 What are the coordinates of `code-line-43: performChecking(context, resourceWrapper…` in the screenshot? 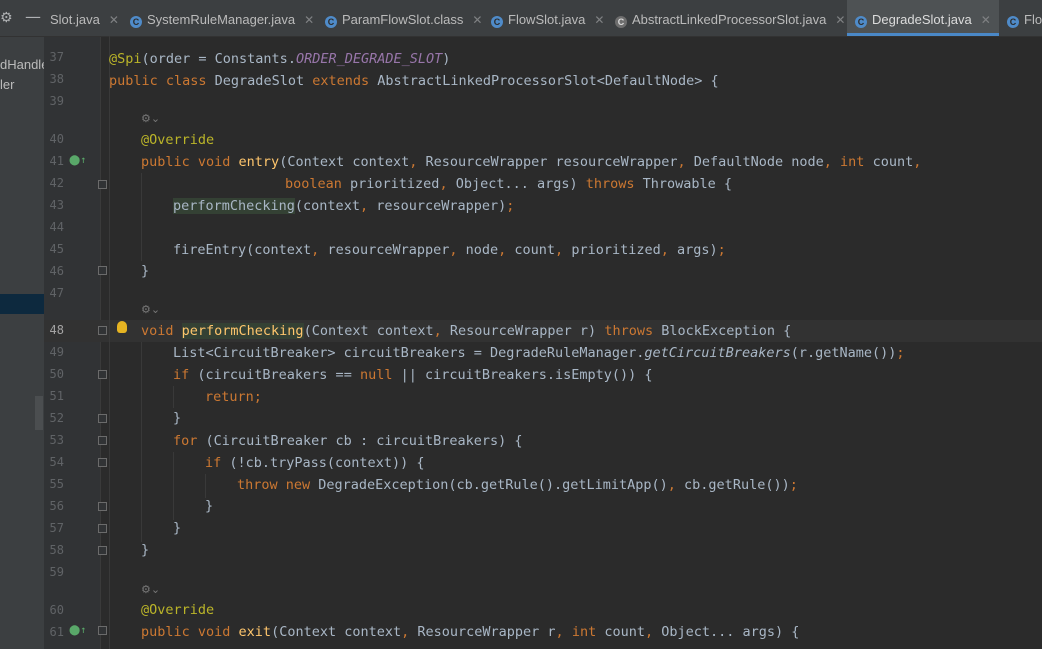 It's located at (343, 206).